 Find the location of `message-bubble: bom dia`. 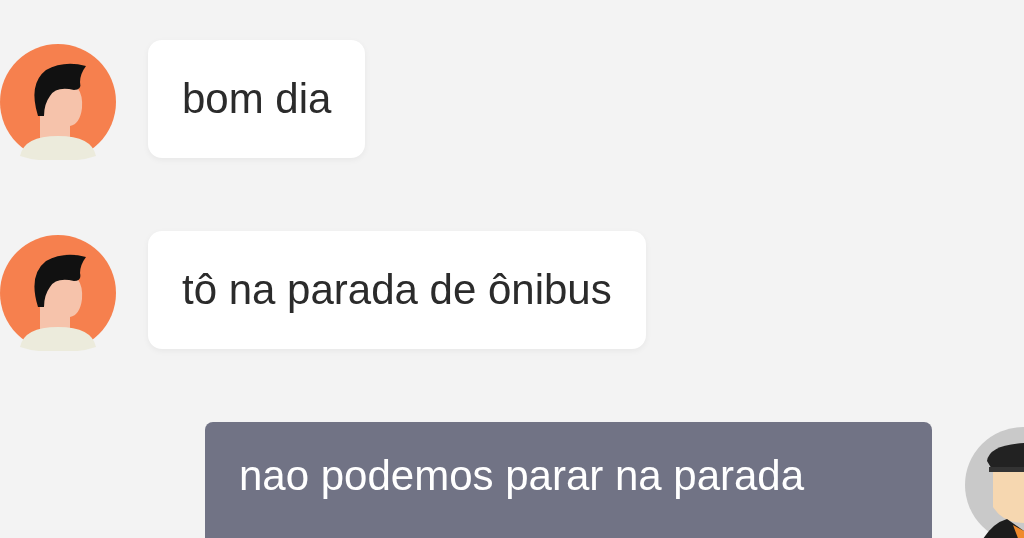

message-bubble: bom dia is located at coordinates (257, 99).